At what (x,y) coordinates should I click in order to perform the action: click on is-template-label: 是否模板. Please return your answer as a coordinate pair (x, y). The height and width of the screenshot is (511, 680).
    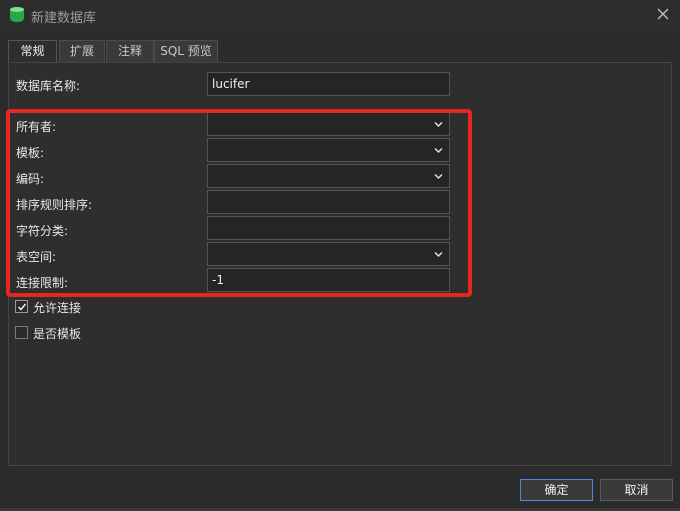
    Looking at the image, I should click on (57, 334).